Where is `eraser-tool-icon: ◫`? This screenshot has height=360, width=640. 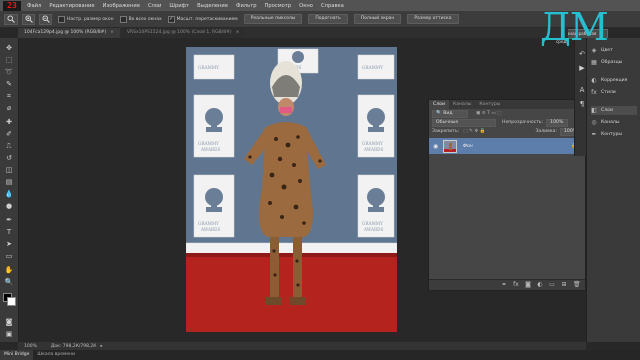
eraser-tool-icon: ◫ is located at coordinates (9, 170).